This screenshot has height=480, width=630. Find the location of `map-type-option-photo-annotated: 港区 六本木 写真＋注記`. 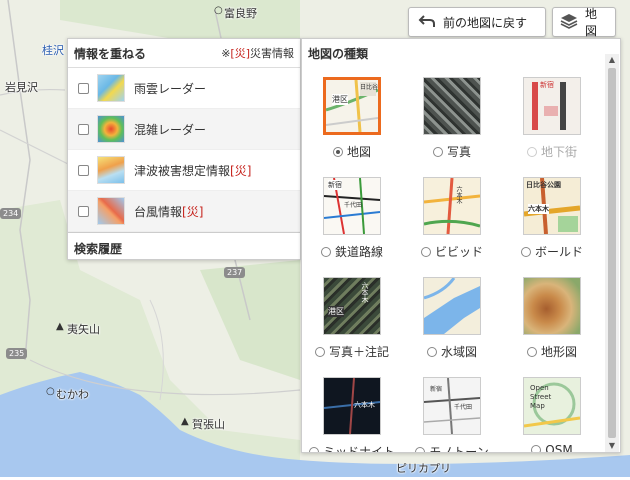

map-type-option-photo-annotated: 港区 六本木 写真＋注記 is located at coordinates (352, 317).